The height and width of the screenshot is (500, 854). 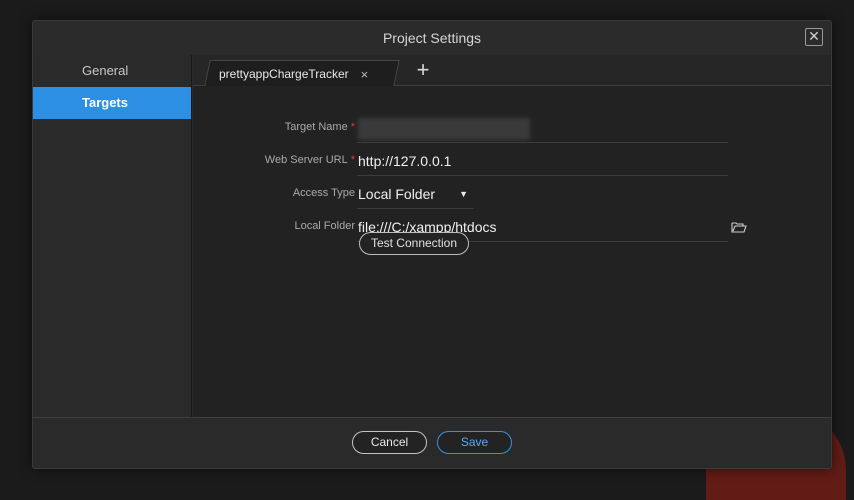 I want to click on dialog-footer: Cancel Save, so click(x=432, y=442).